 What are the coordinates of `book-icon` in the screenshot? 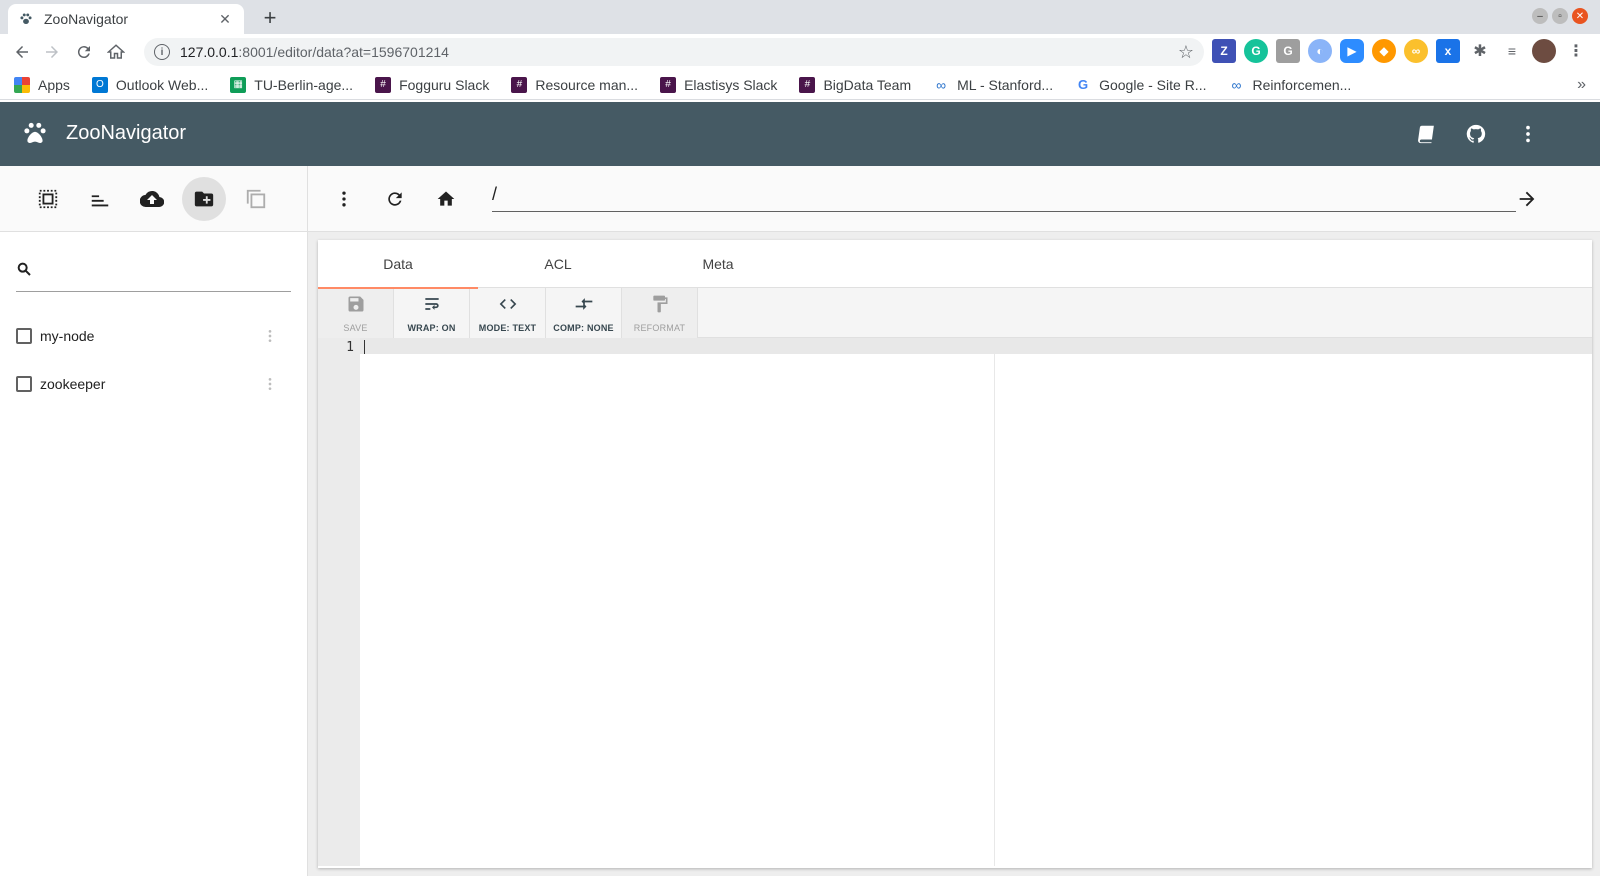 It's located at (1426, 134).